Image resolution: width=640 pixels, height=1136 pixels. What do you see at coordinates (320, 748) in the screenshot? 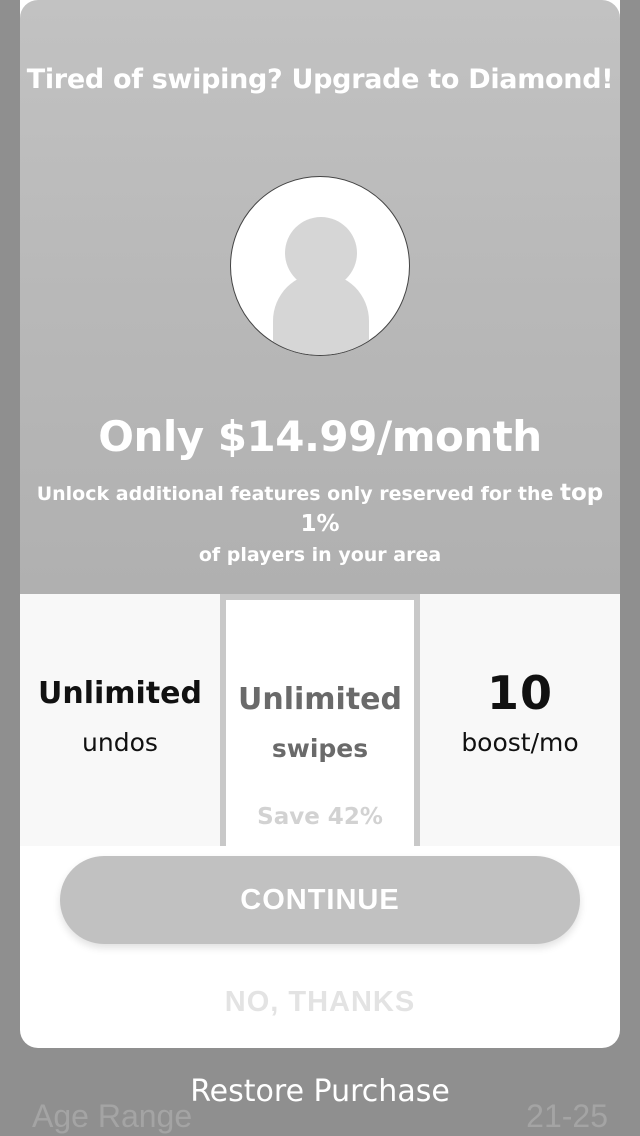
I see `feature-subtitle: swipes` at bounding box center [320, 748].